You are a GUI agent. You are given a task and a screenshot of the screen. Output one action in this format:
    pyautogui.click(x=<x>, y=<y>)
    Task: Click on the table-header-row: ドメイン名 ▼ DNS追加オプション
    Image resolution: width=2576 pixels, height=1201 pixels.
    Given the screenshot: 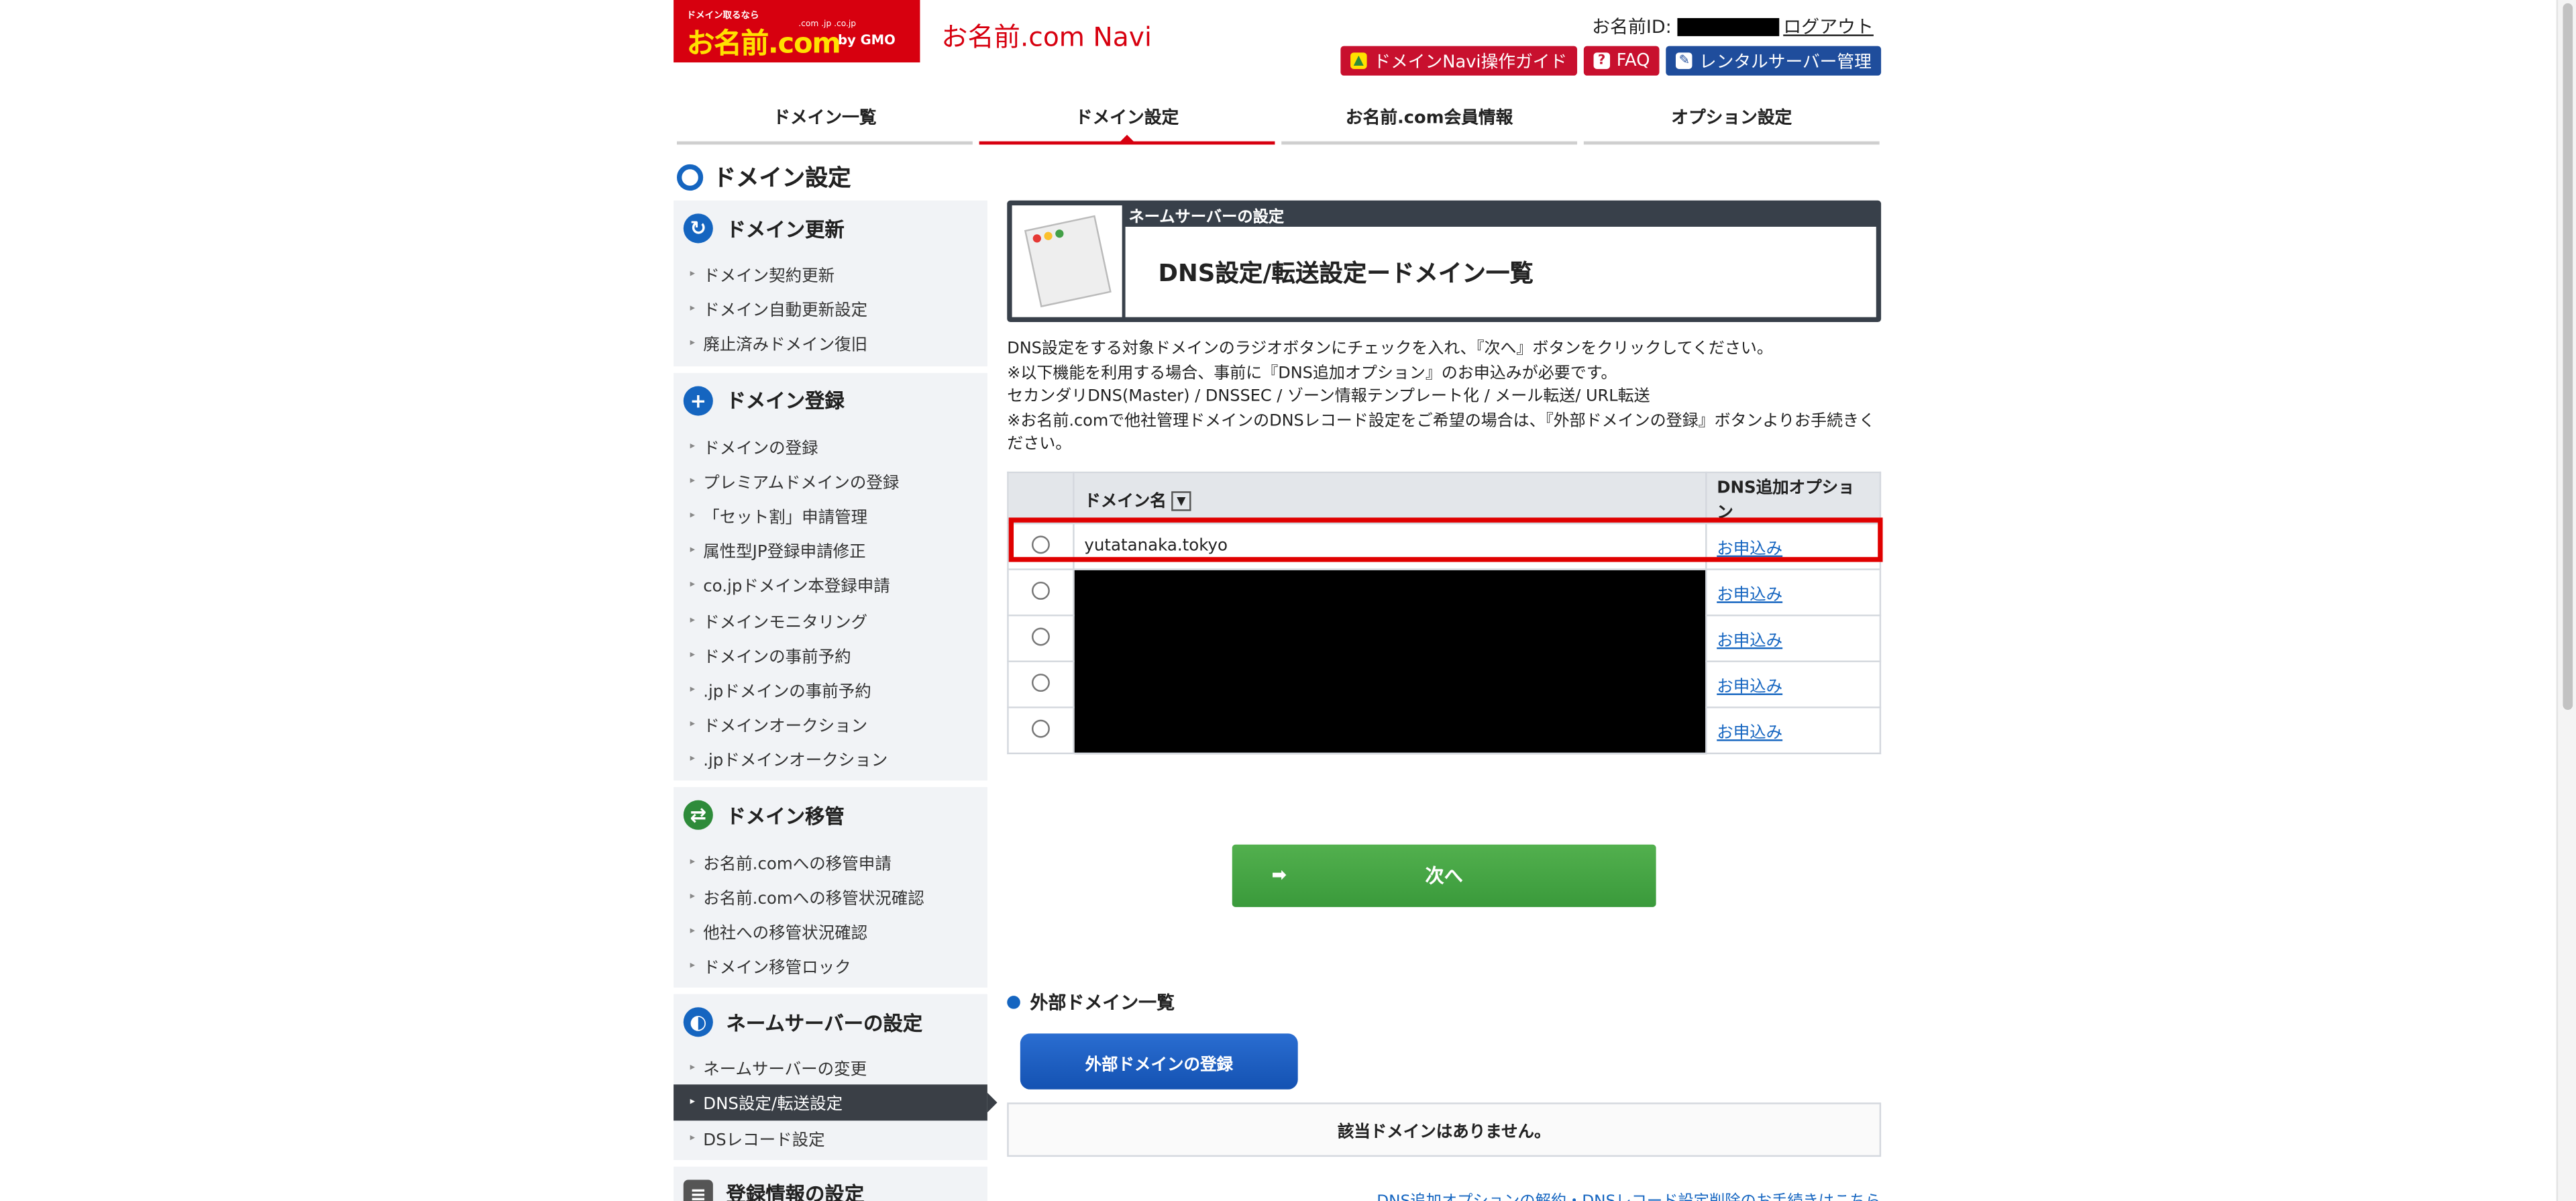 What is the action you would take?
    pyautogui.click(x=1444, y=498)
    